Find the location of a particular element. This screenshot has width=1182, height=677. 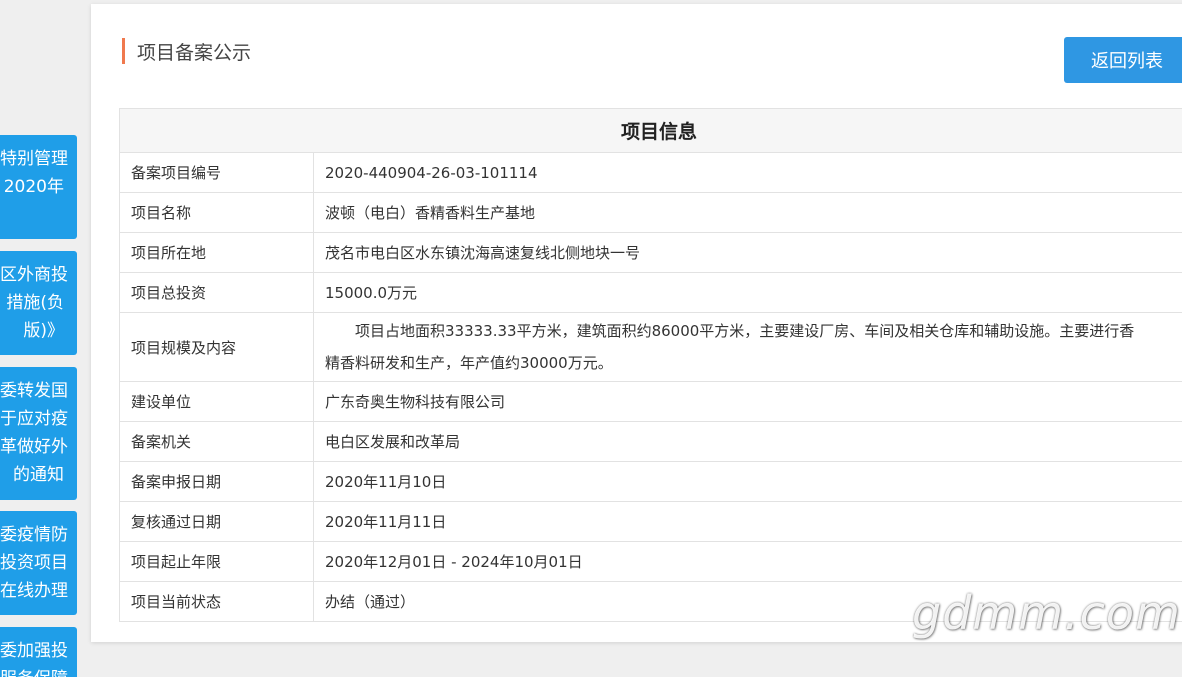

sidebar-notice-4-line: 投资项目 is located at coordinates (34, 563).